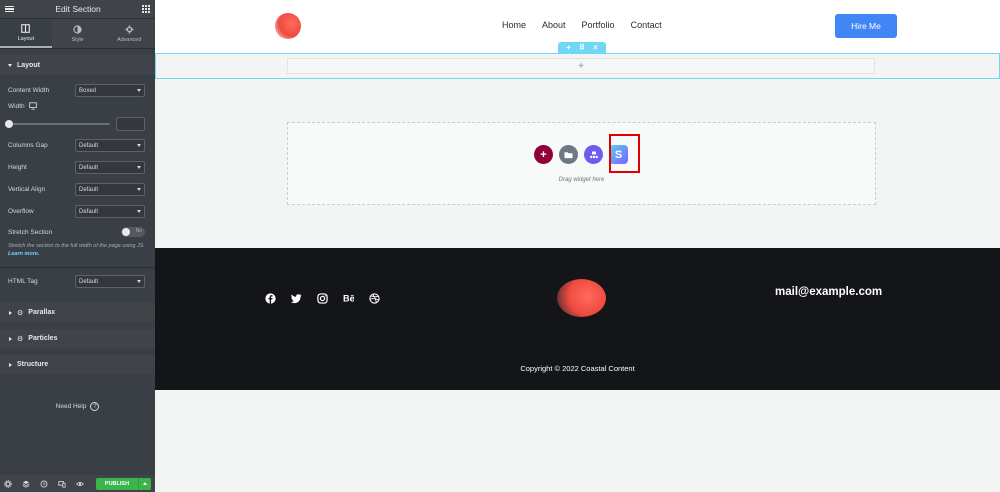  What do you see at coordinates (646, 25) in the screenshot?
I see `nav-contact: Contact` at bounding box center [646, 25].